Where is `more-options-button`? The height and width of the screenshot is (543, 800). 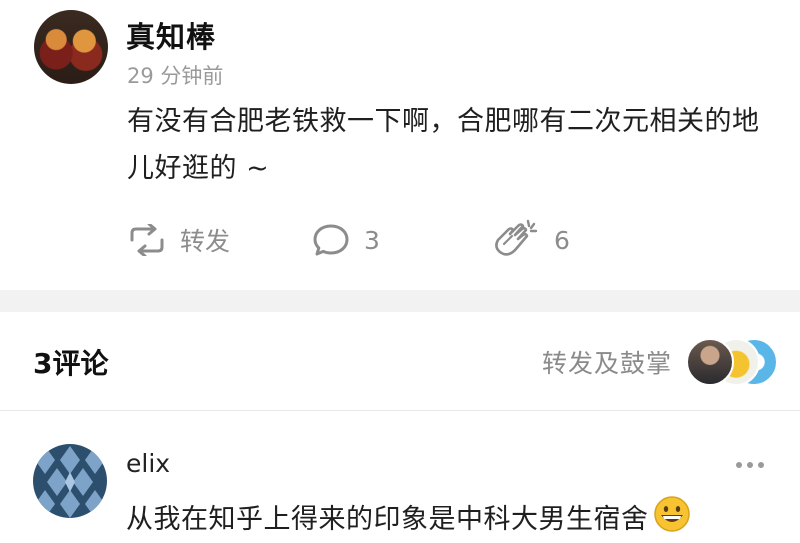
more-options-button is located at coordinates (750, 464).